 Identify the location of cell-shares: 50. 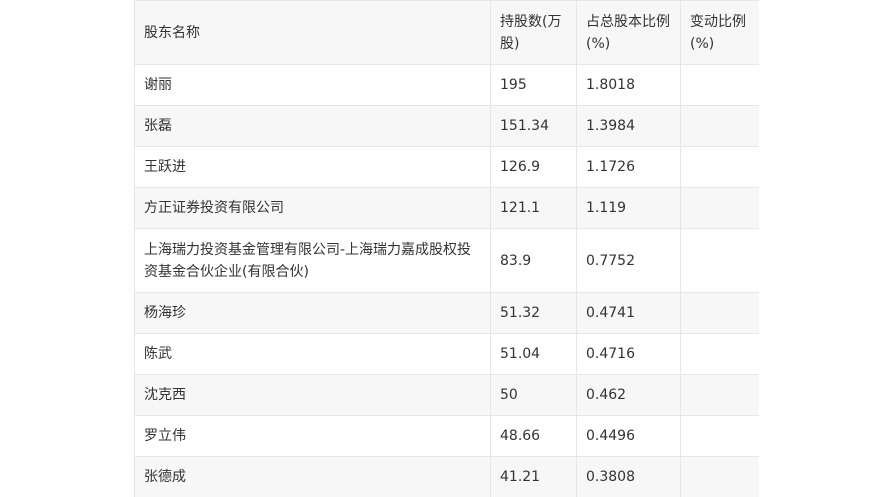
(533, 395).